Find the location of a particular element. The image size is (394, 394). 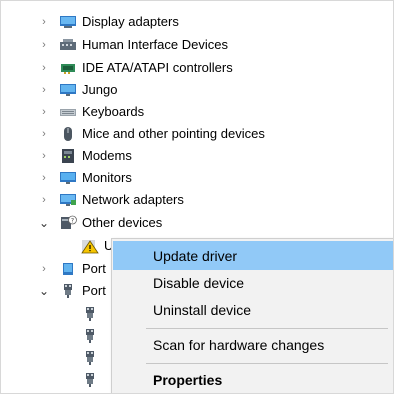

tree-item-network-adapters: › Network adapters is located at coordinates (111, 200).